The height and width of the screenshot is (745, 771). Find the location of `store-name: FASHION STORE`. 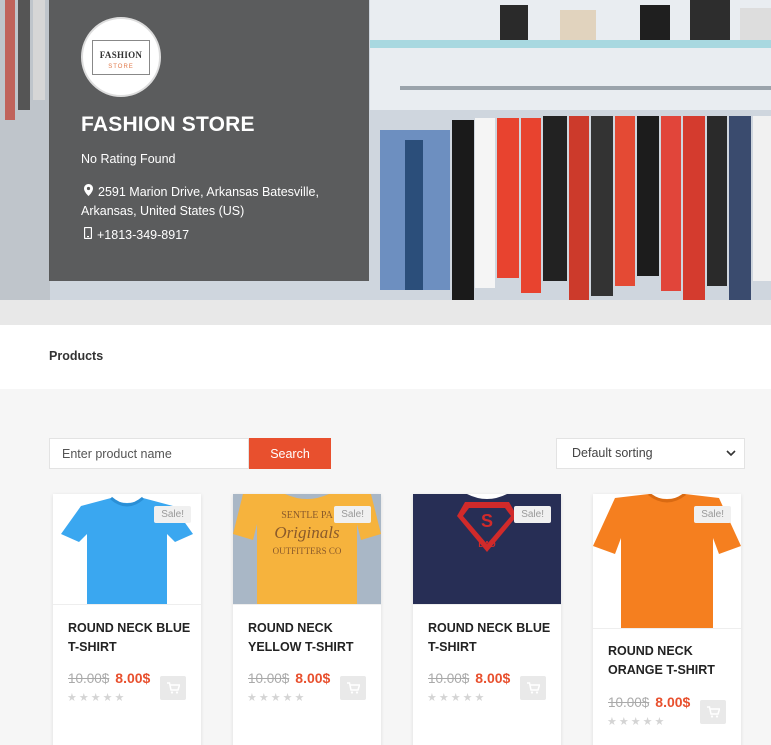

store-name: FASHION STORE is located at coordinates (168, 124).